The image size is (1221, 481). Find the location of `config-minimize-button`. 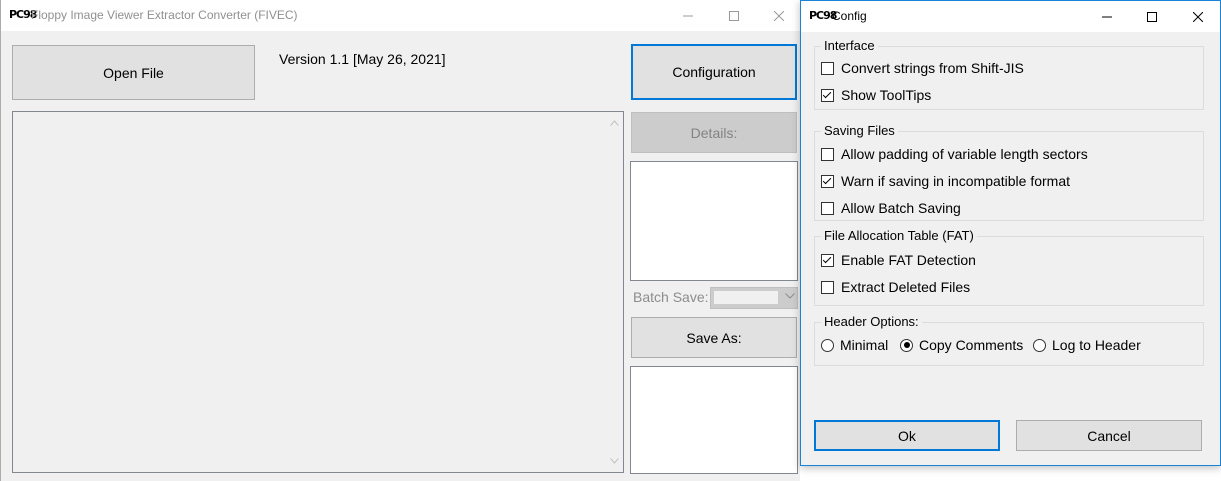

config-minimize-button is located at coordinates (1107, 16).